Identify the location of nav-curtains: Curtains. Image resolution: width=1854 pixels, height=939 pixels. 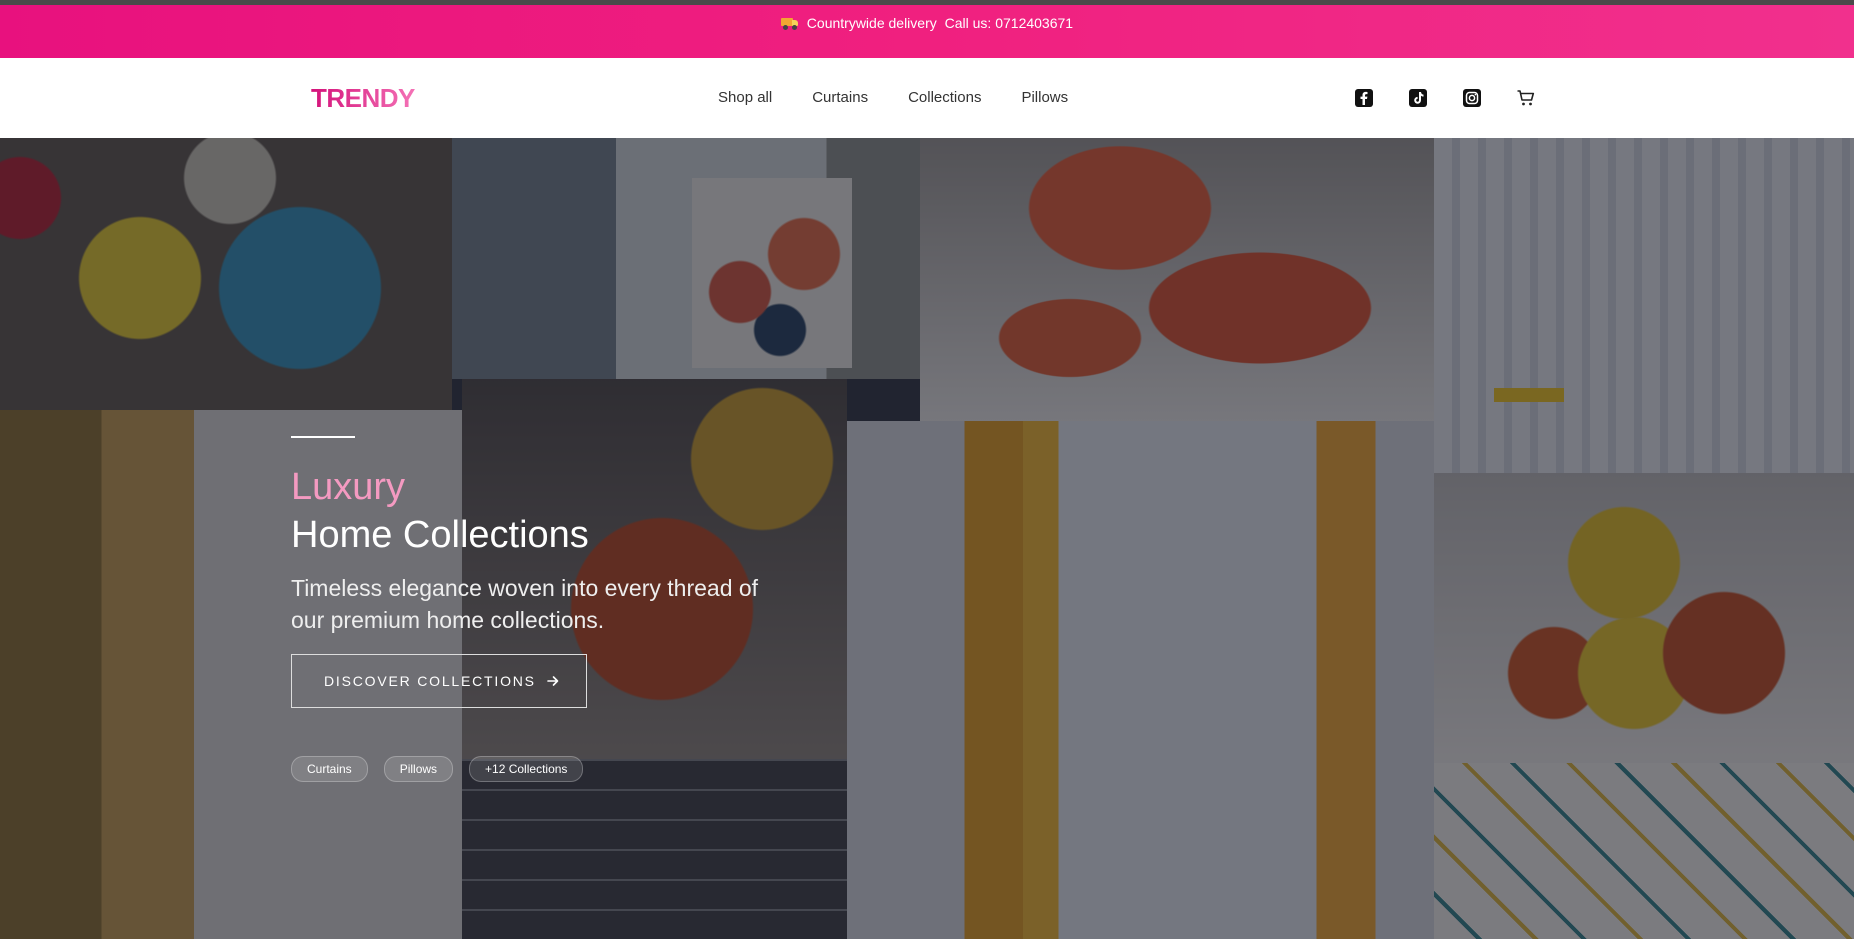
(840, 97).